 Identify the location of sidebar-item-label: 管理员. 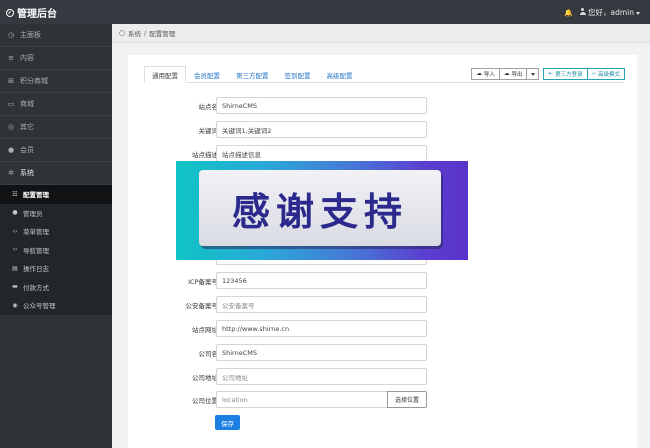
(33, 213).